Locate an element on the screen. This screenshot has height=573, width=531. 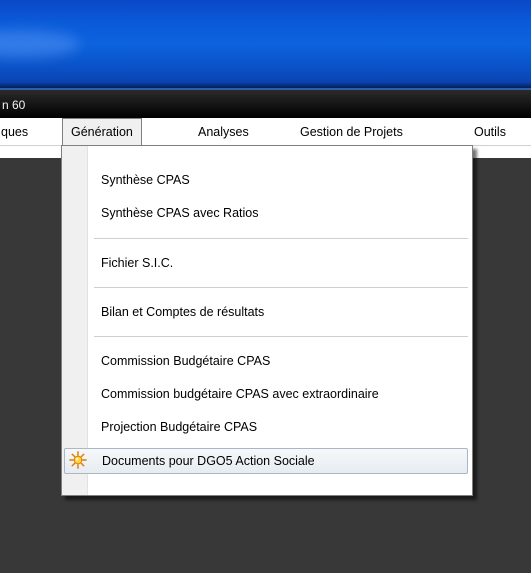
menu-item-label: Commission Budgétaire CPAS is located at coordinates (186, 361).